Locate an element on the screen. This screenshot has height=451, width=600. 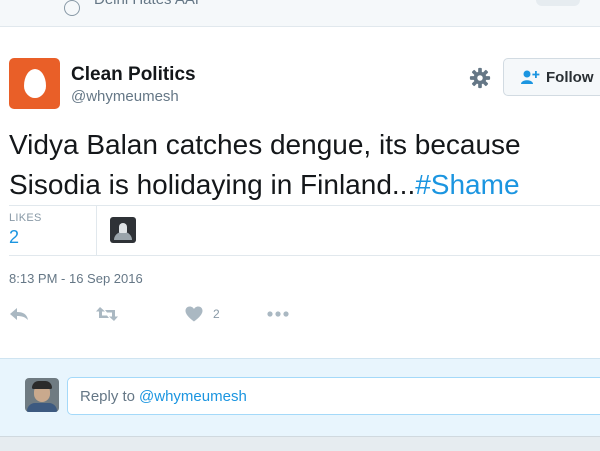
default-egg-icon is located at coordinates (35, 83).